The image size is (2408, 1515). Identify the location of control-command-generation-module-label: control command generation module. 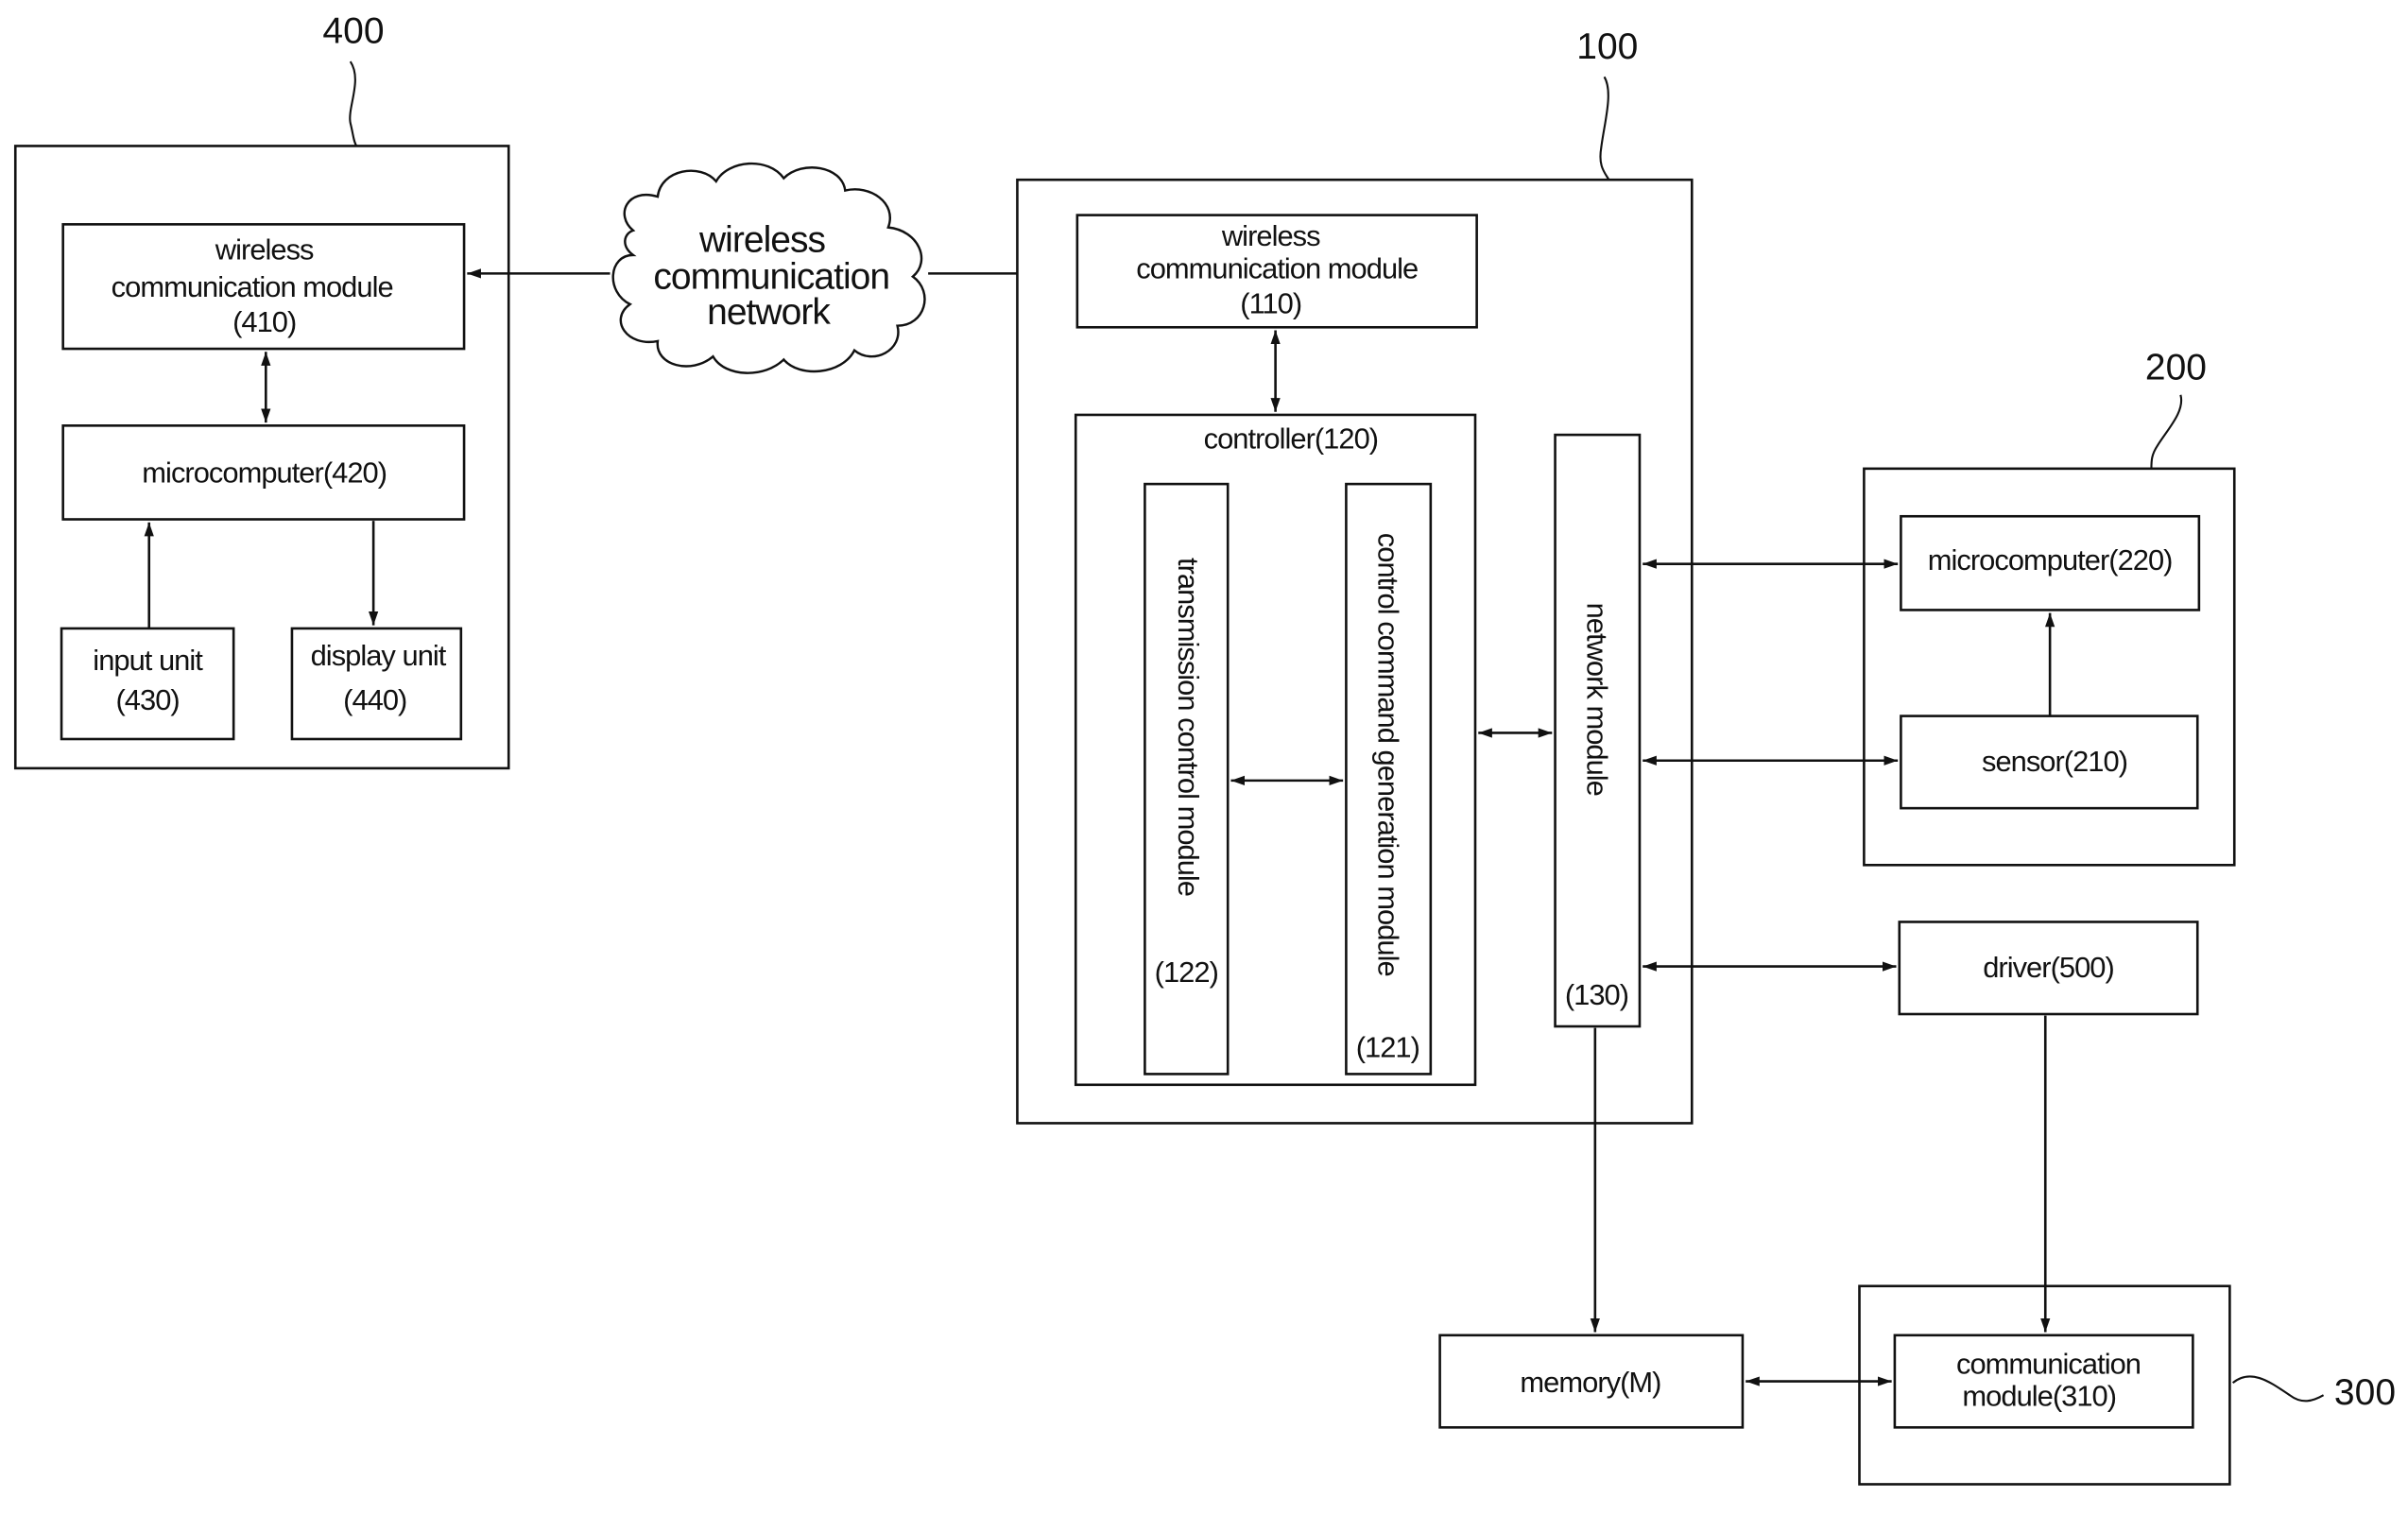
(1389, 754).